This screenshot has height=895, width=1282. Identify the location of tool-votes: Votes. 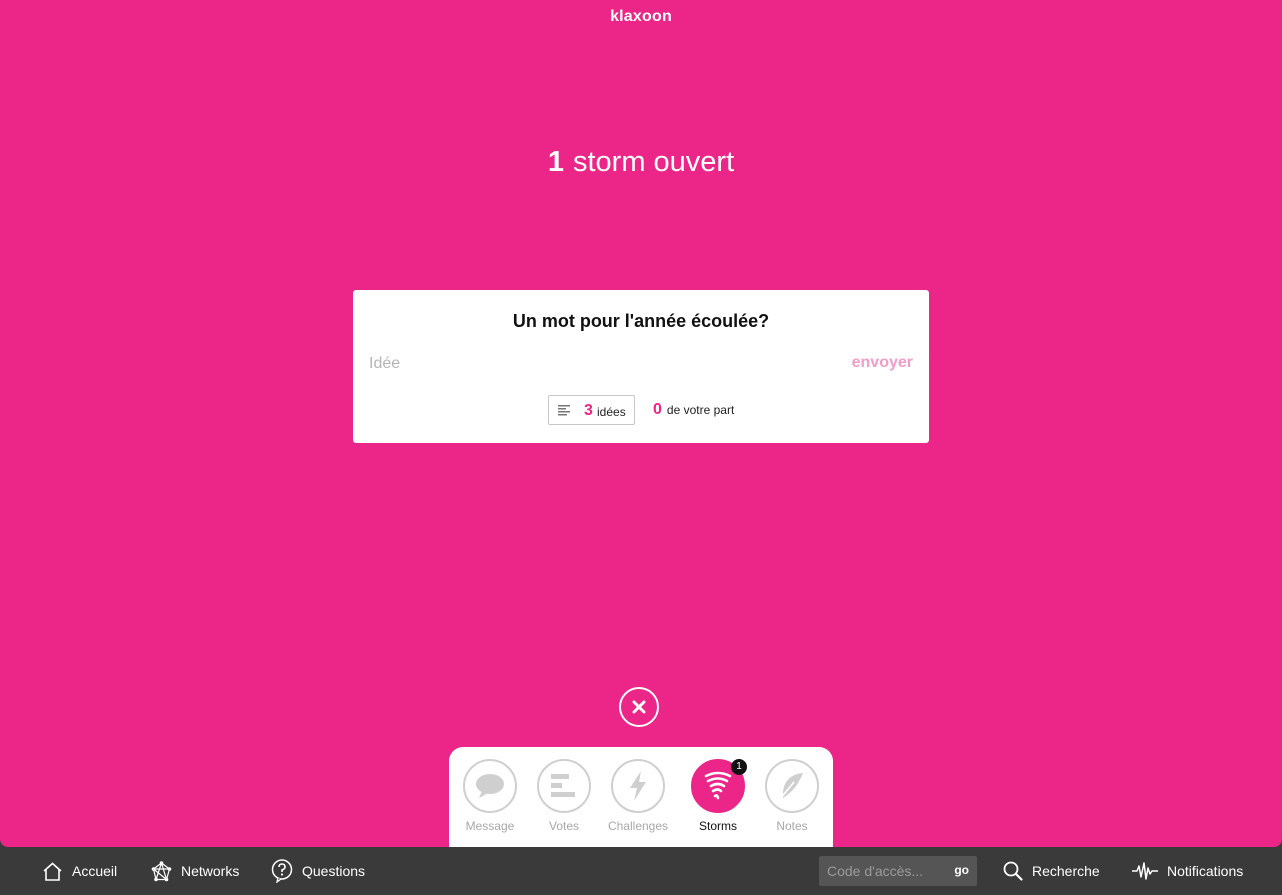
(564, 796).